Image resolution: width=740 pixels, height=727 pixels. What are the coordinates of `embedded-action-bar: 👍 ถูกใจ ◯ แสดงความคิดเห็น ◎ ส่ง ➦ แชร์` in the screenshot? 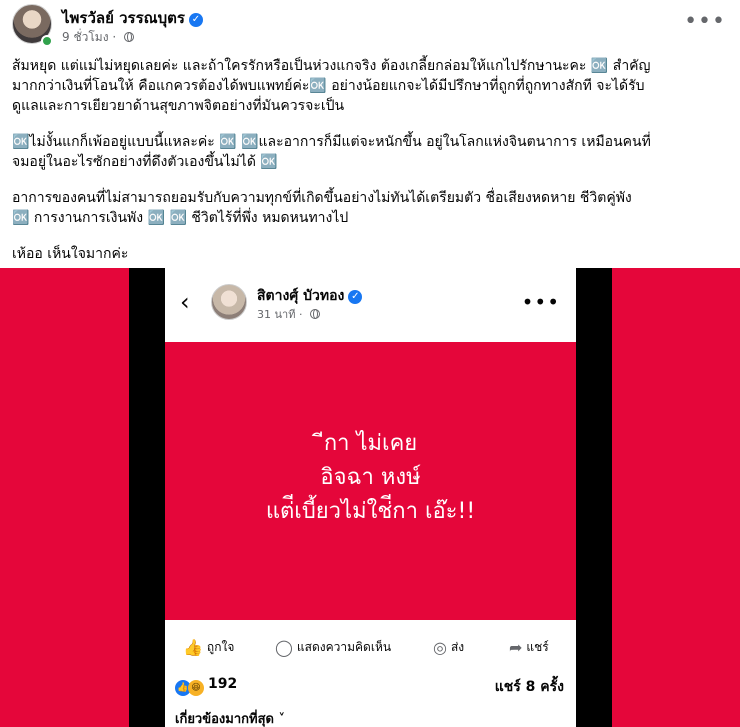 It's located at (370, 647).